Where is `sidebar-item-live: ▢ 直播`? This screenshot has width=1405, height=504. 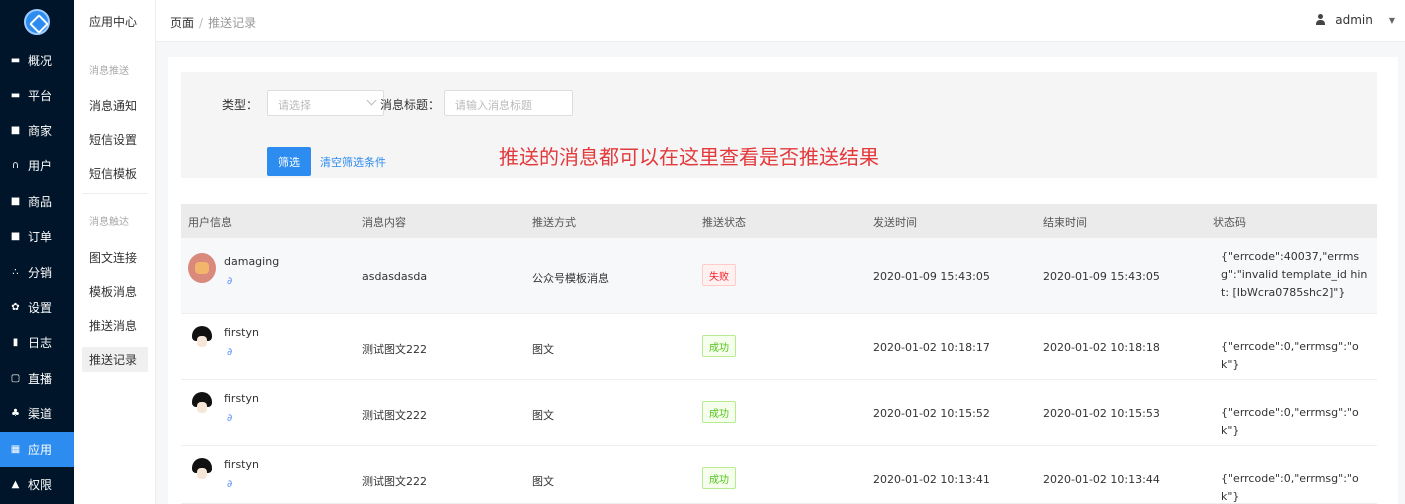 sidebar-item-live: ▢ 直播 is located at coordinates (37, 378).